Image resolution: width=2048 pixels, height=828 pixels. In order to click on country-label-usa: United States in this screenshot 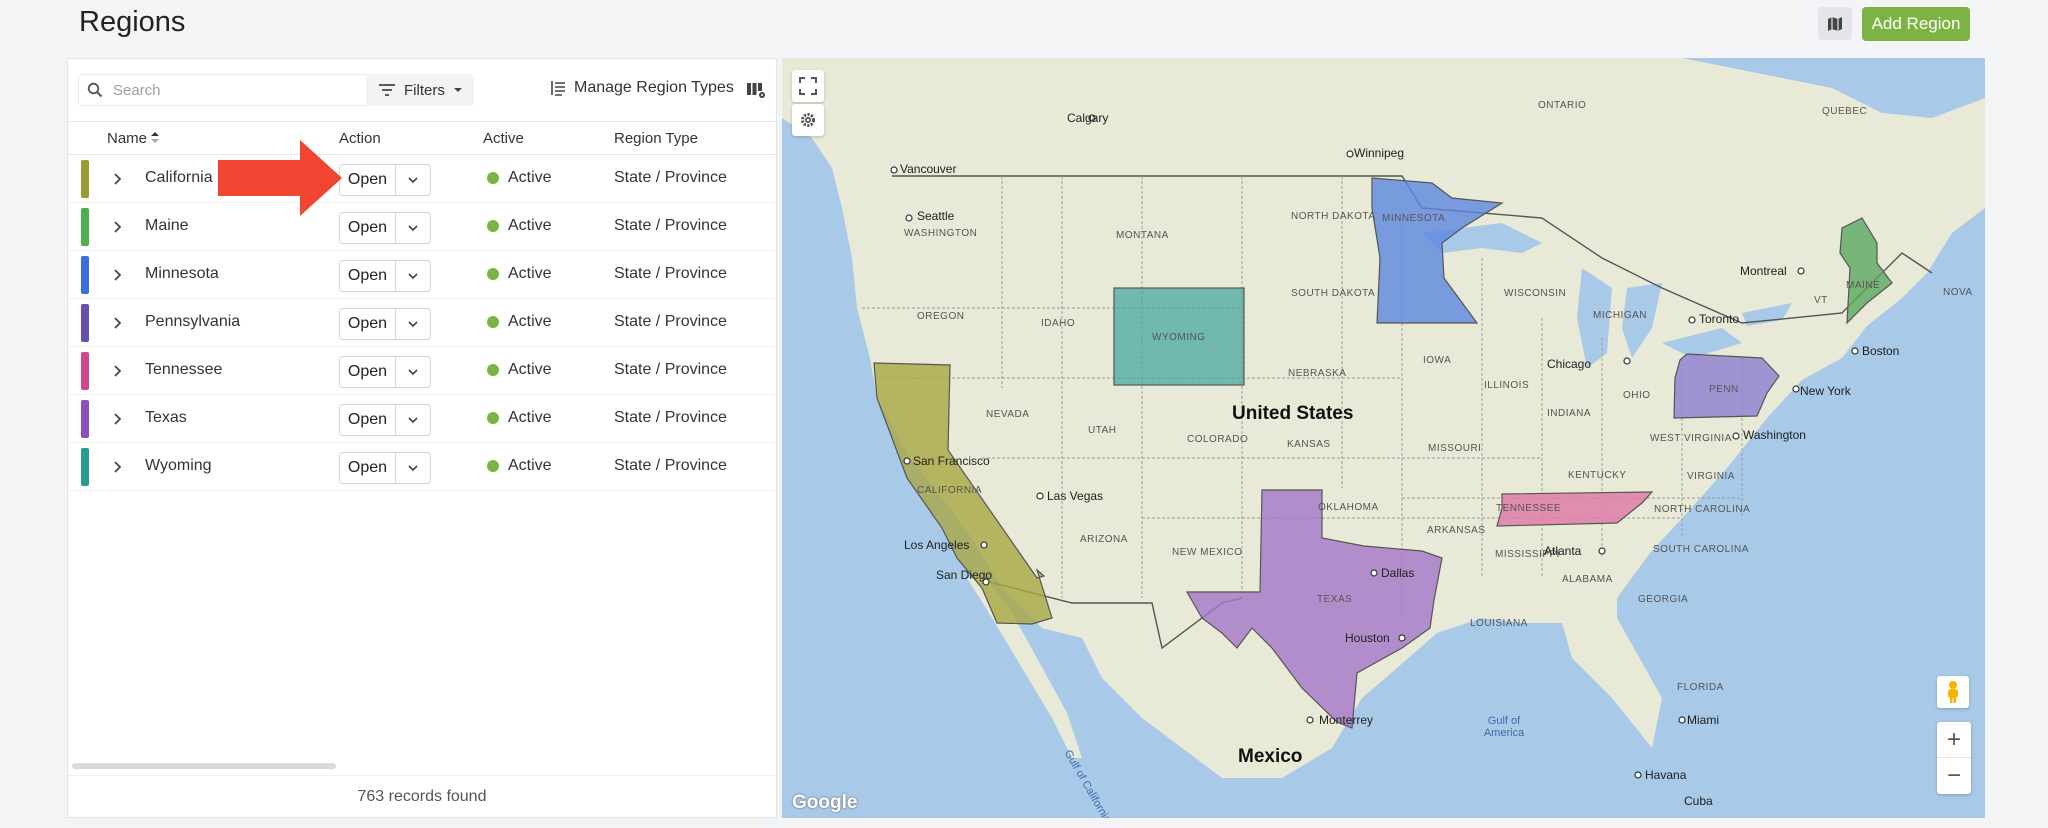, I will do `click(1293, 413)`.